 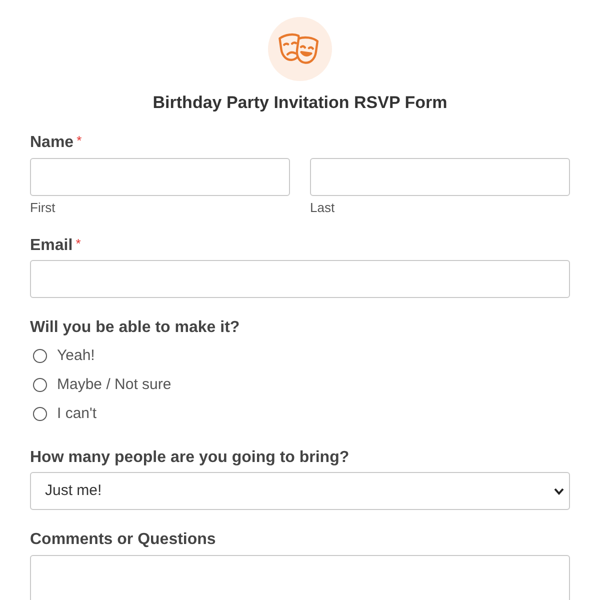 What do you see at coordinates (76, 356) in the screenshot?
I see `radio-option-label: Yeah!` at bounding box center [76, 356].